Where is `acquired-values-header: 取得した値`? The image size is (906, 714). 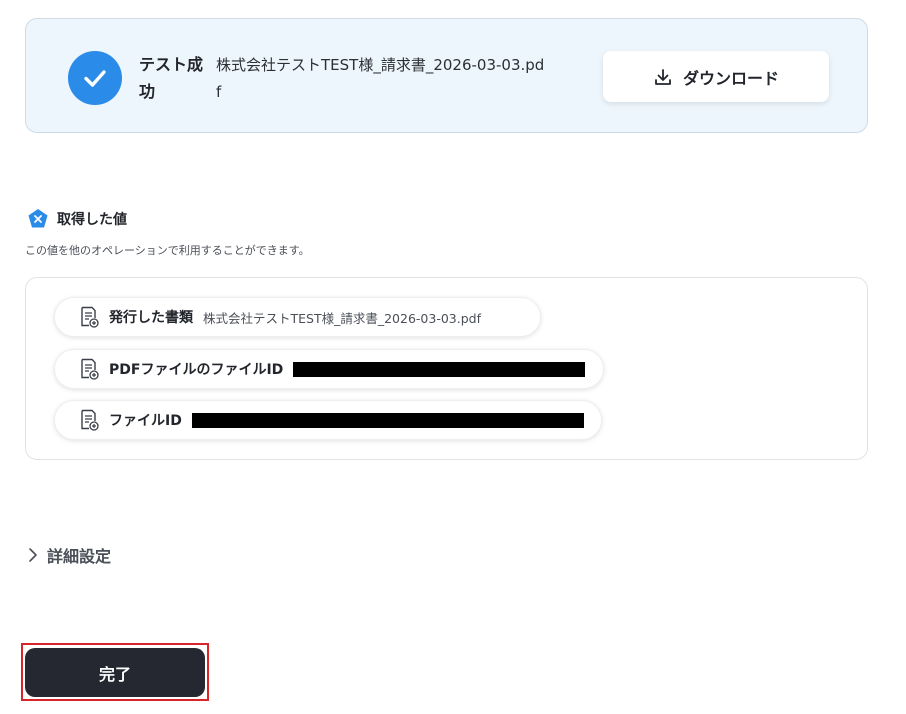
acquired-values-header: 取得した値 is located at coordinates (77, 219).